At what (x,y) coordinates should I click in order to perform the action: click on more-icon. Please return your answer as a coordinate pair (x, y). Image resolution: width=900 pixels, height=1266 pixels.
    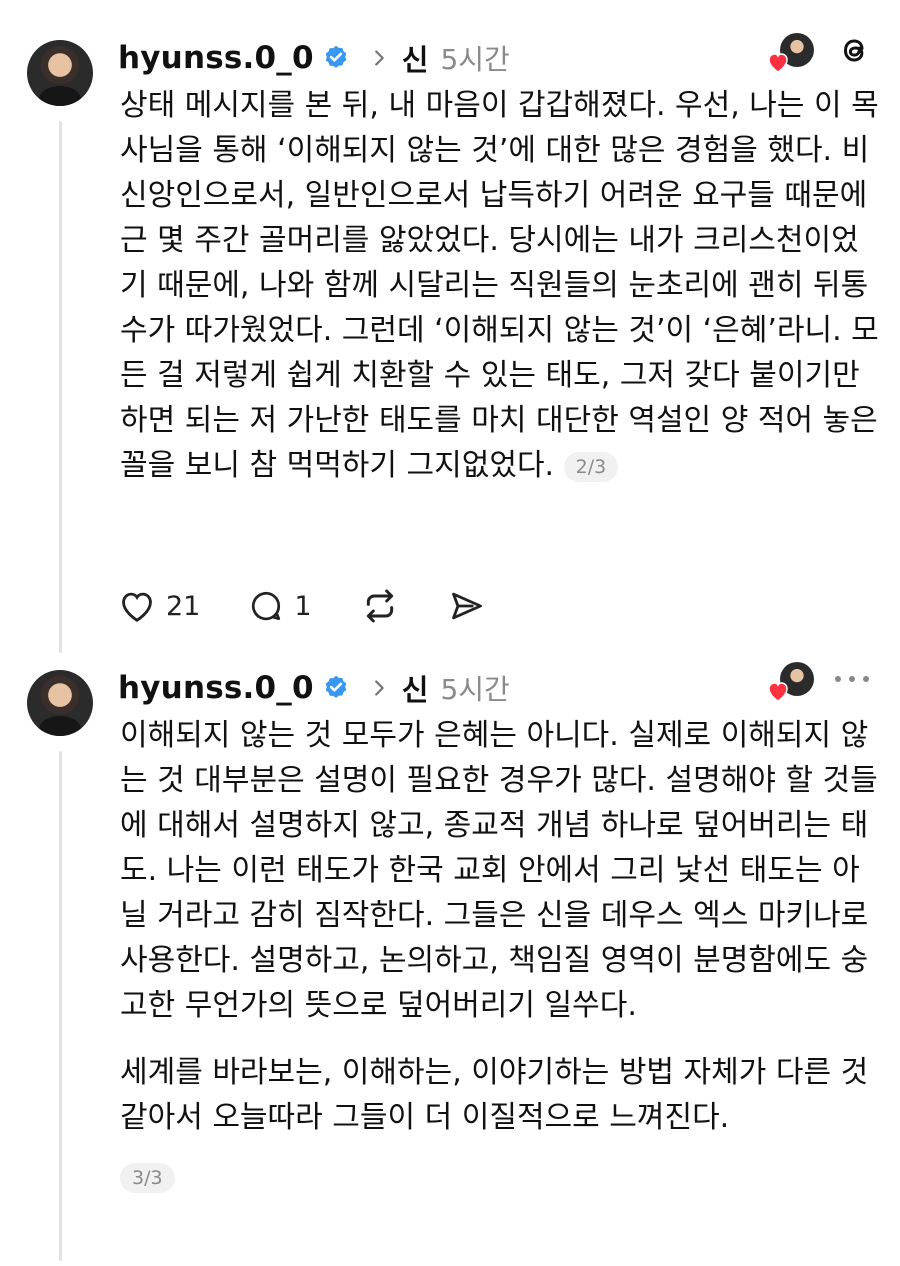
    Looking at the image, I should click on (852, 679).